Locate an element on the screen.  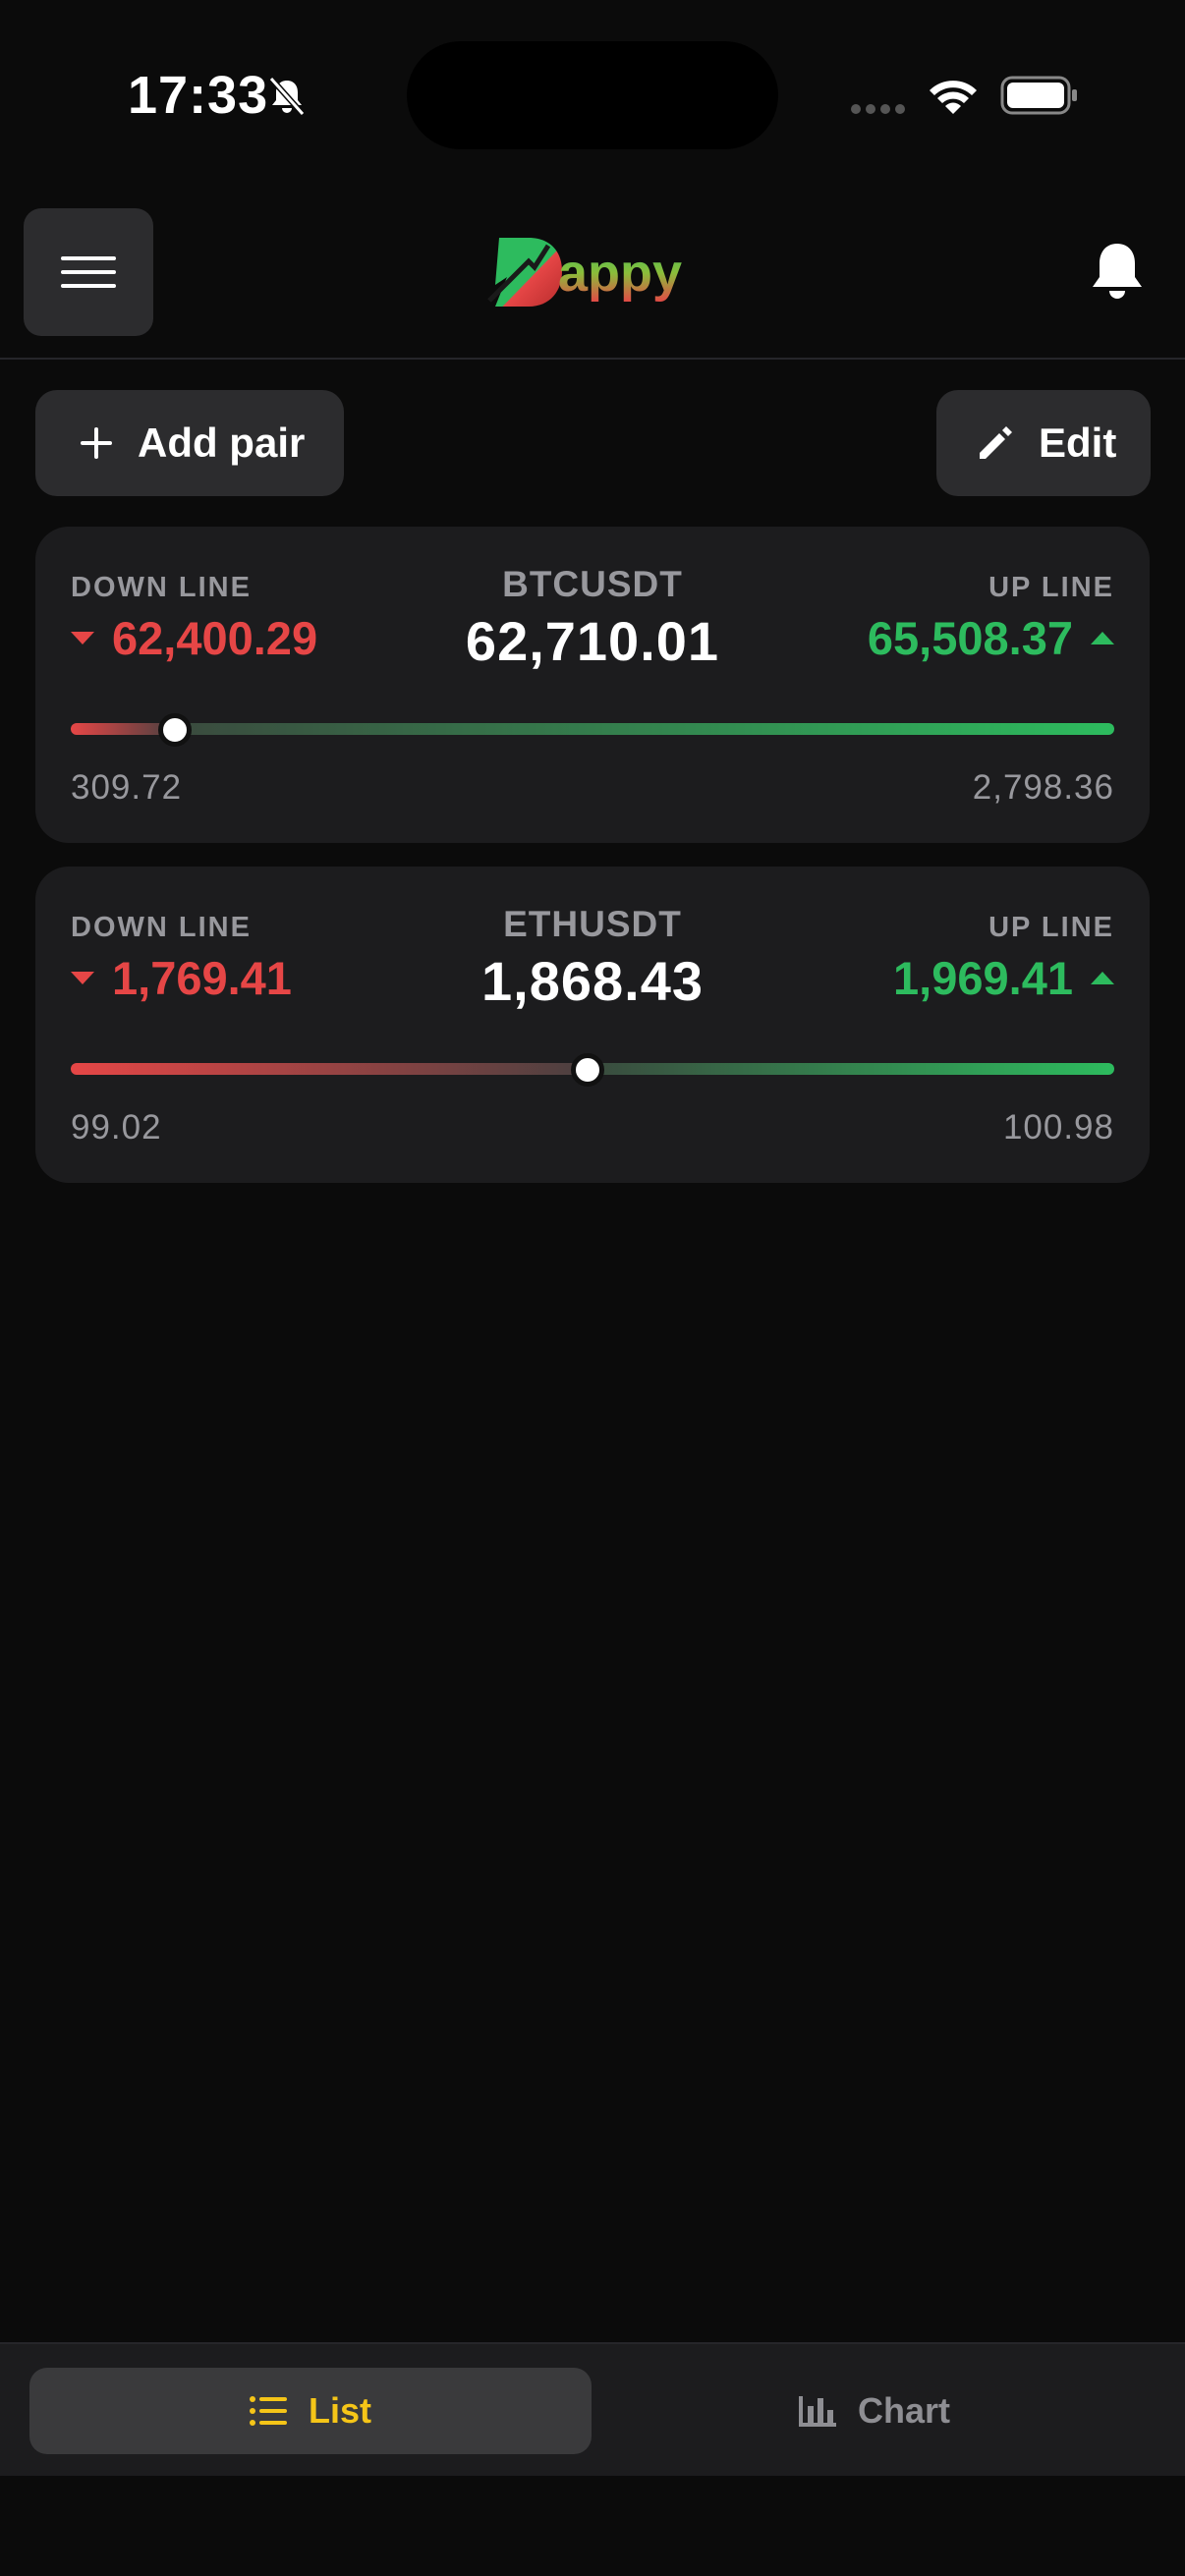
distance-to-down: 99.02 is located at coordinates (117, 1127).